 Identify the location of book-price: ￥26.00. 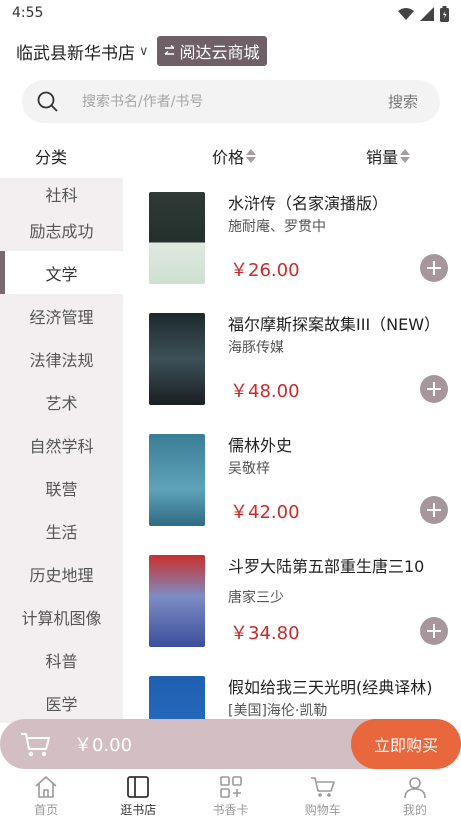
(265, 270).